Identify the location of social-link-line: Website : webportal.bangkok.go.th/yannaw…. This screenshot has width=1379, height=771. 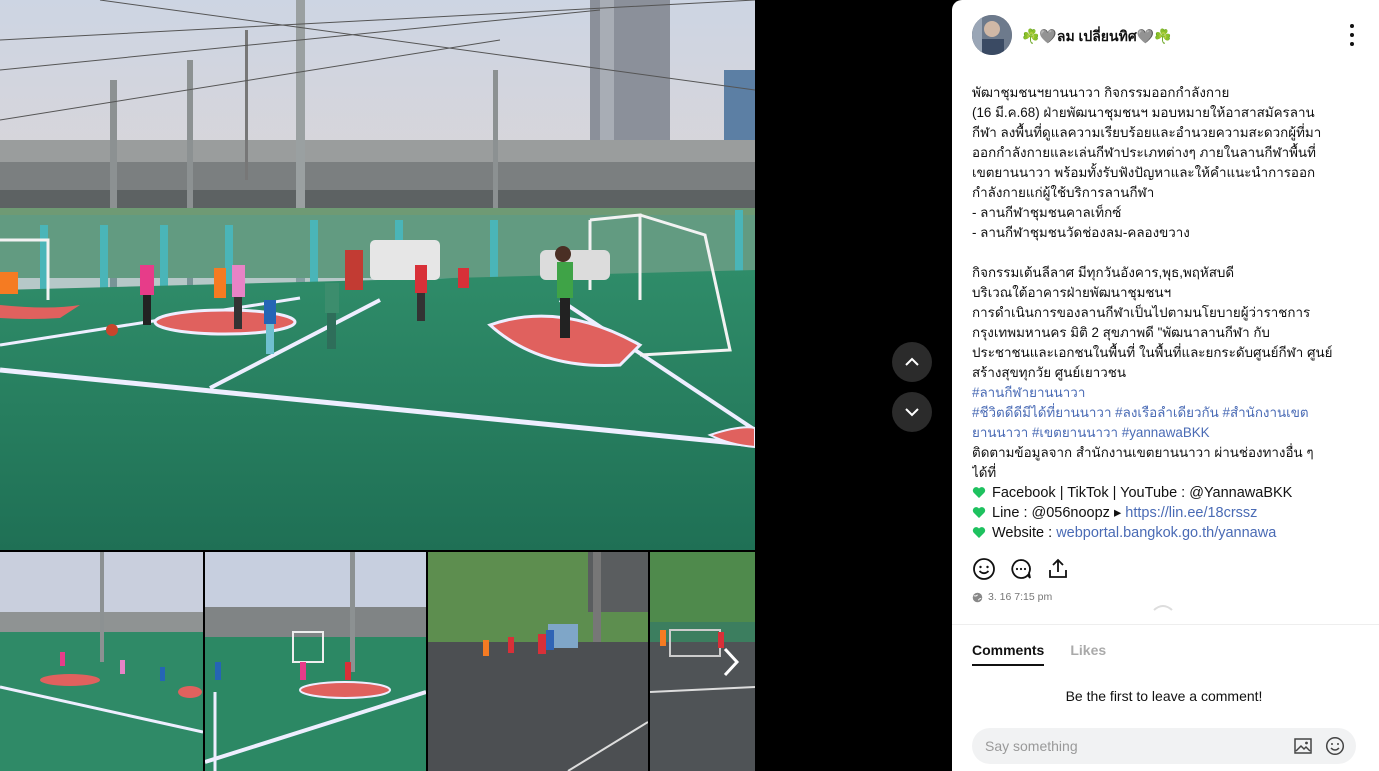
(1168, 533).